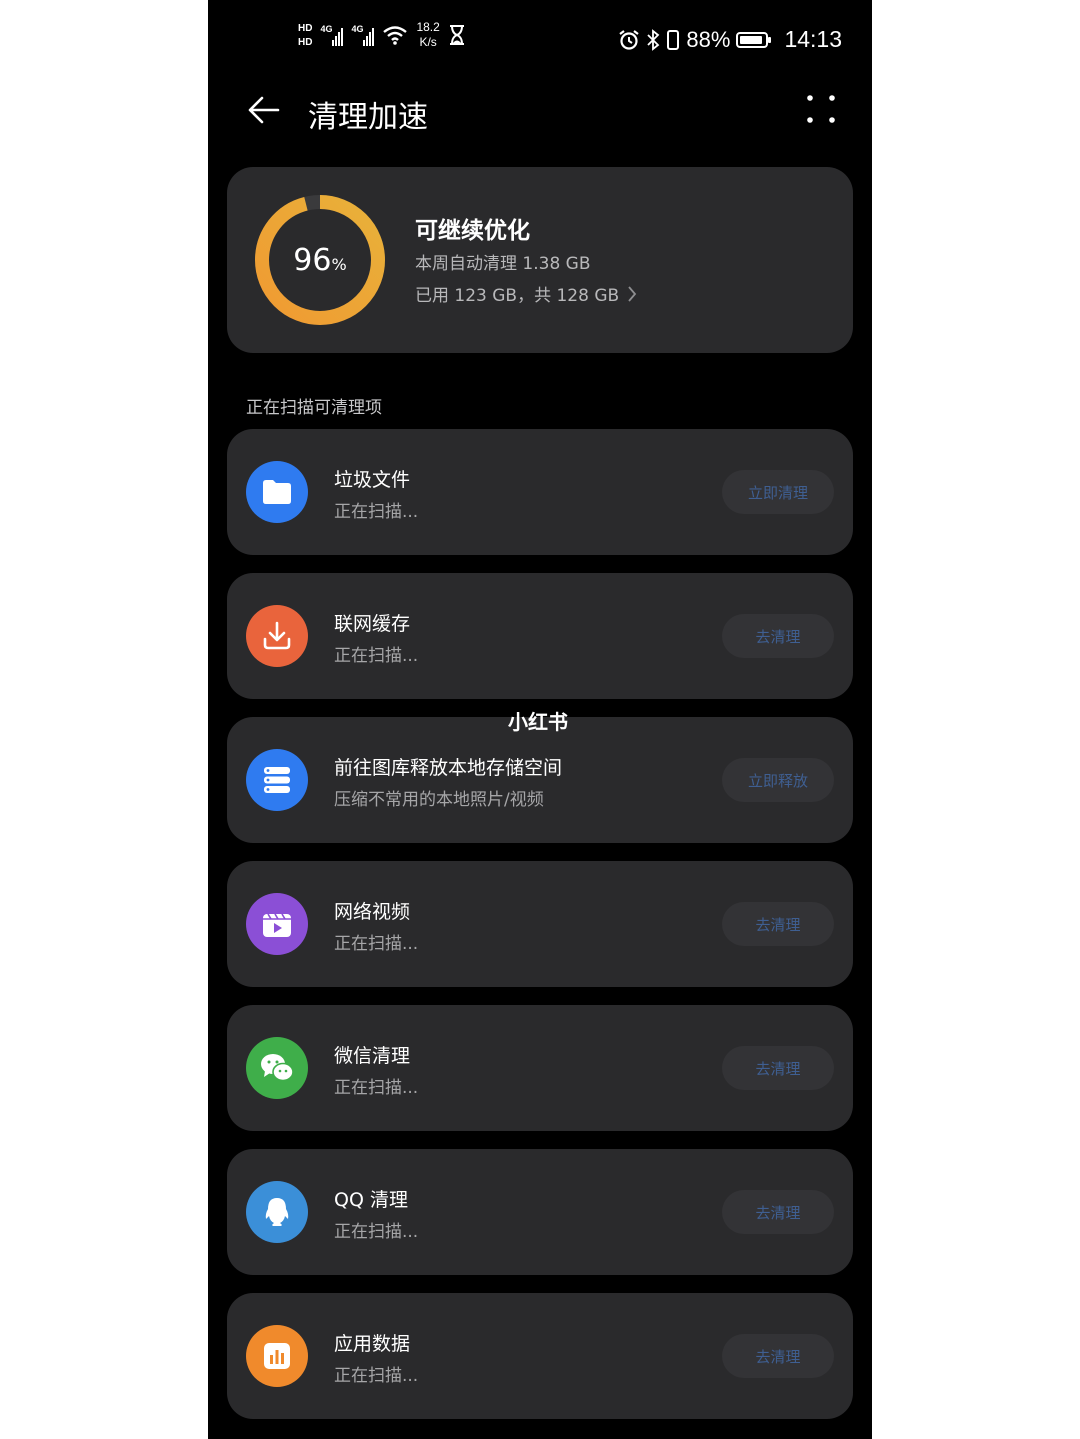 The width and height of the screenshot is (1080, 1439). Describe the element at coordinates (540, 924) in the screenshot. I see `cleanup-item-network-video: 网络视频 正在扫描... 去清理` at that location.